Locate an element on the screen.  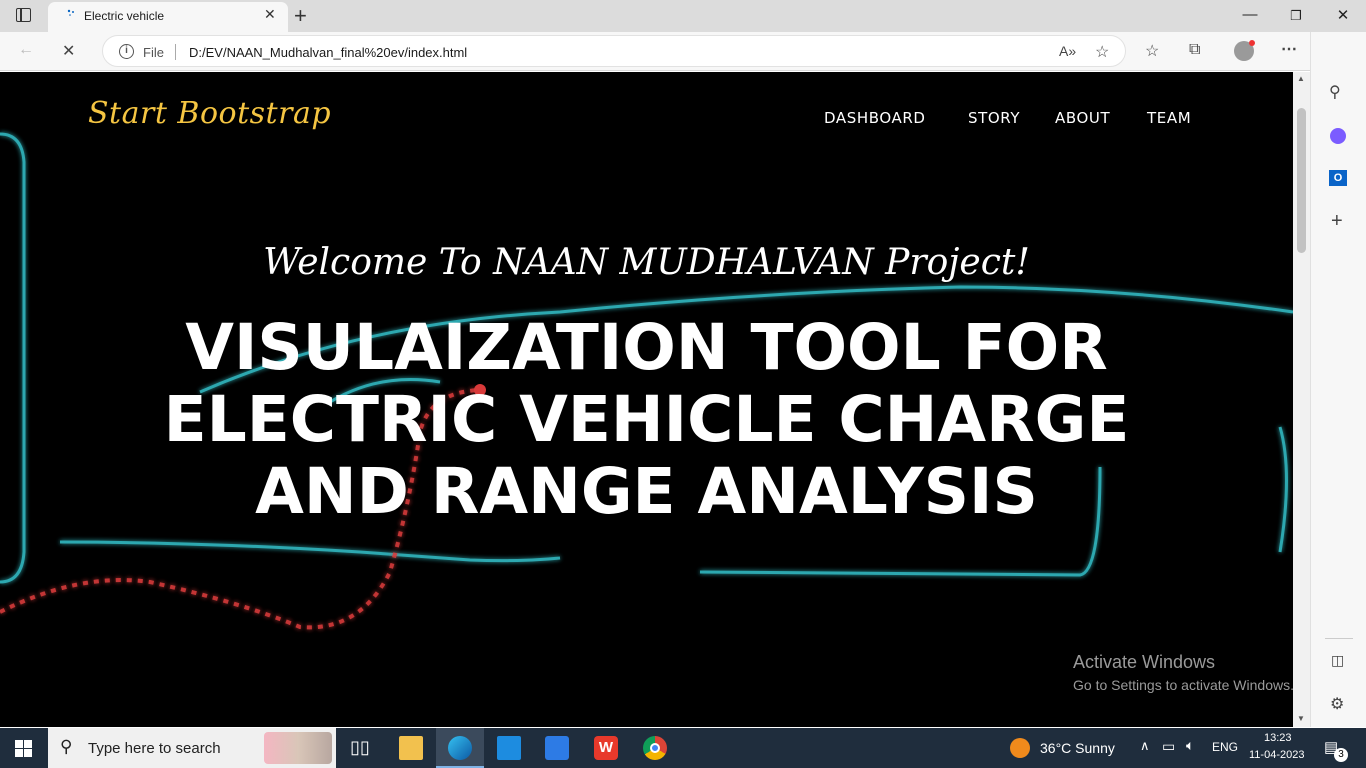
task-view-icon: ▯▯ is located at coordinates (360, 747).